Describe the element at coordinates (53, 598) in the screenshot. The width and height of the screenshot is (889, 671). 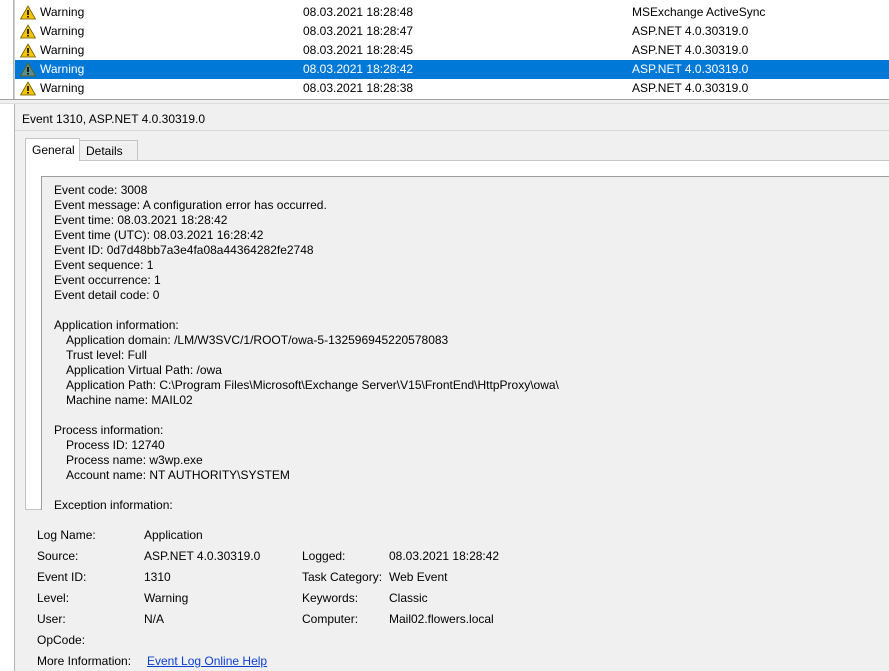
I see `level-label: Level:` at that location.